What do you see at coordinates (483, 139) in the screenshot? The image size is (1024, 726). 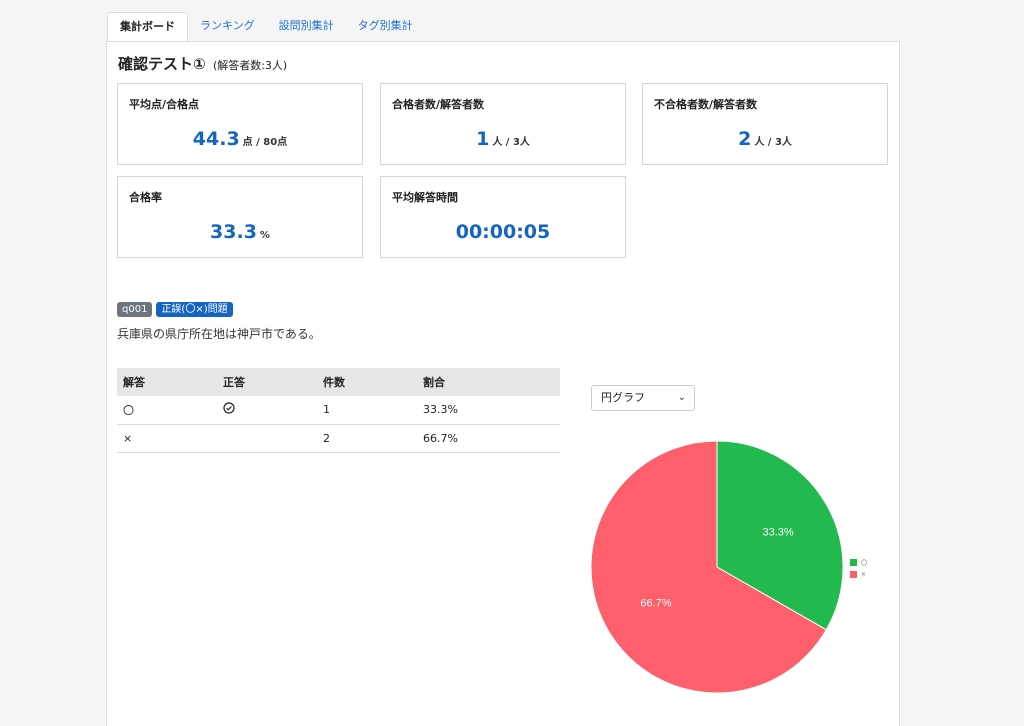 I see `pass-count-value: 1` at bounding box center [483, 139].